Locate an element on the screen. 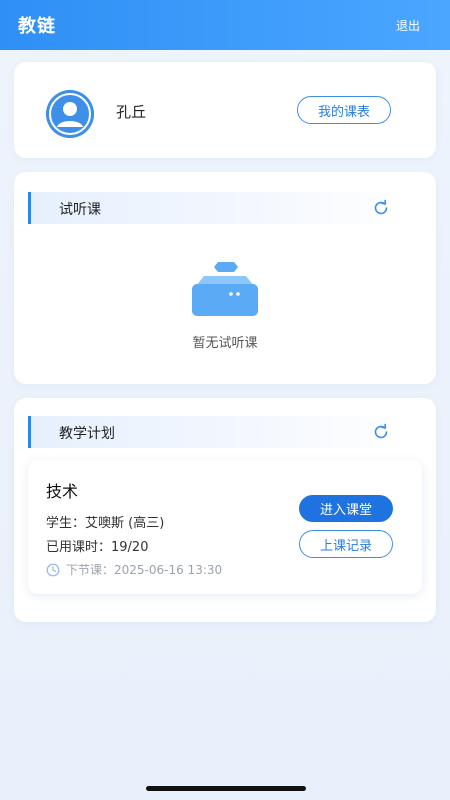 The width and height of the screenshot is (450, 800). empty-box-icon is located at coordinates (225, 289).